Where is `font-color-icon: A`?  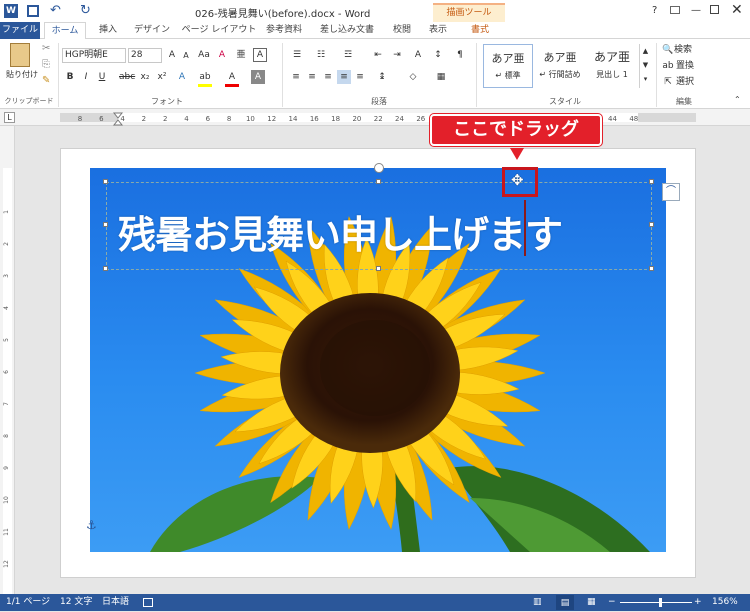
font-color-icon: A is located at coordinates (232, 78).